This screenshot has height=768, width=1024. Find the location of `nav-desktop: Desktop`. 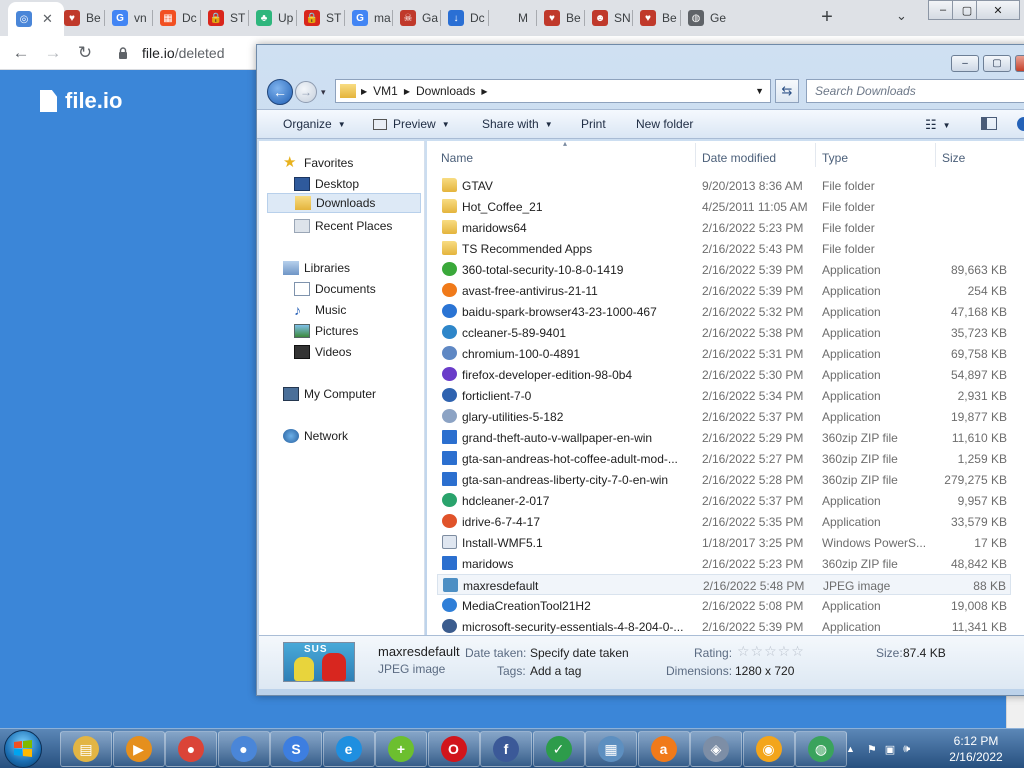

nav-desktop: Desktop is located at coordinates (326, 184).